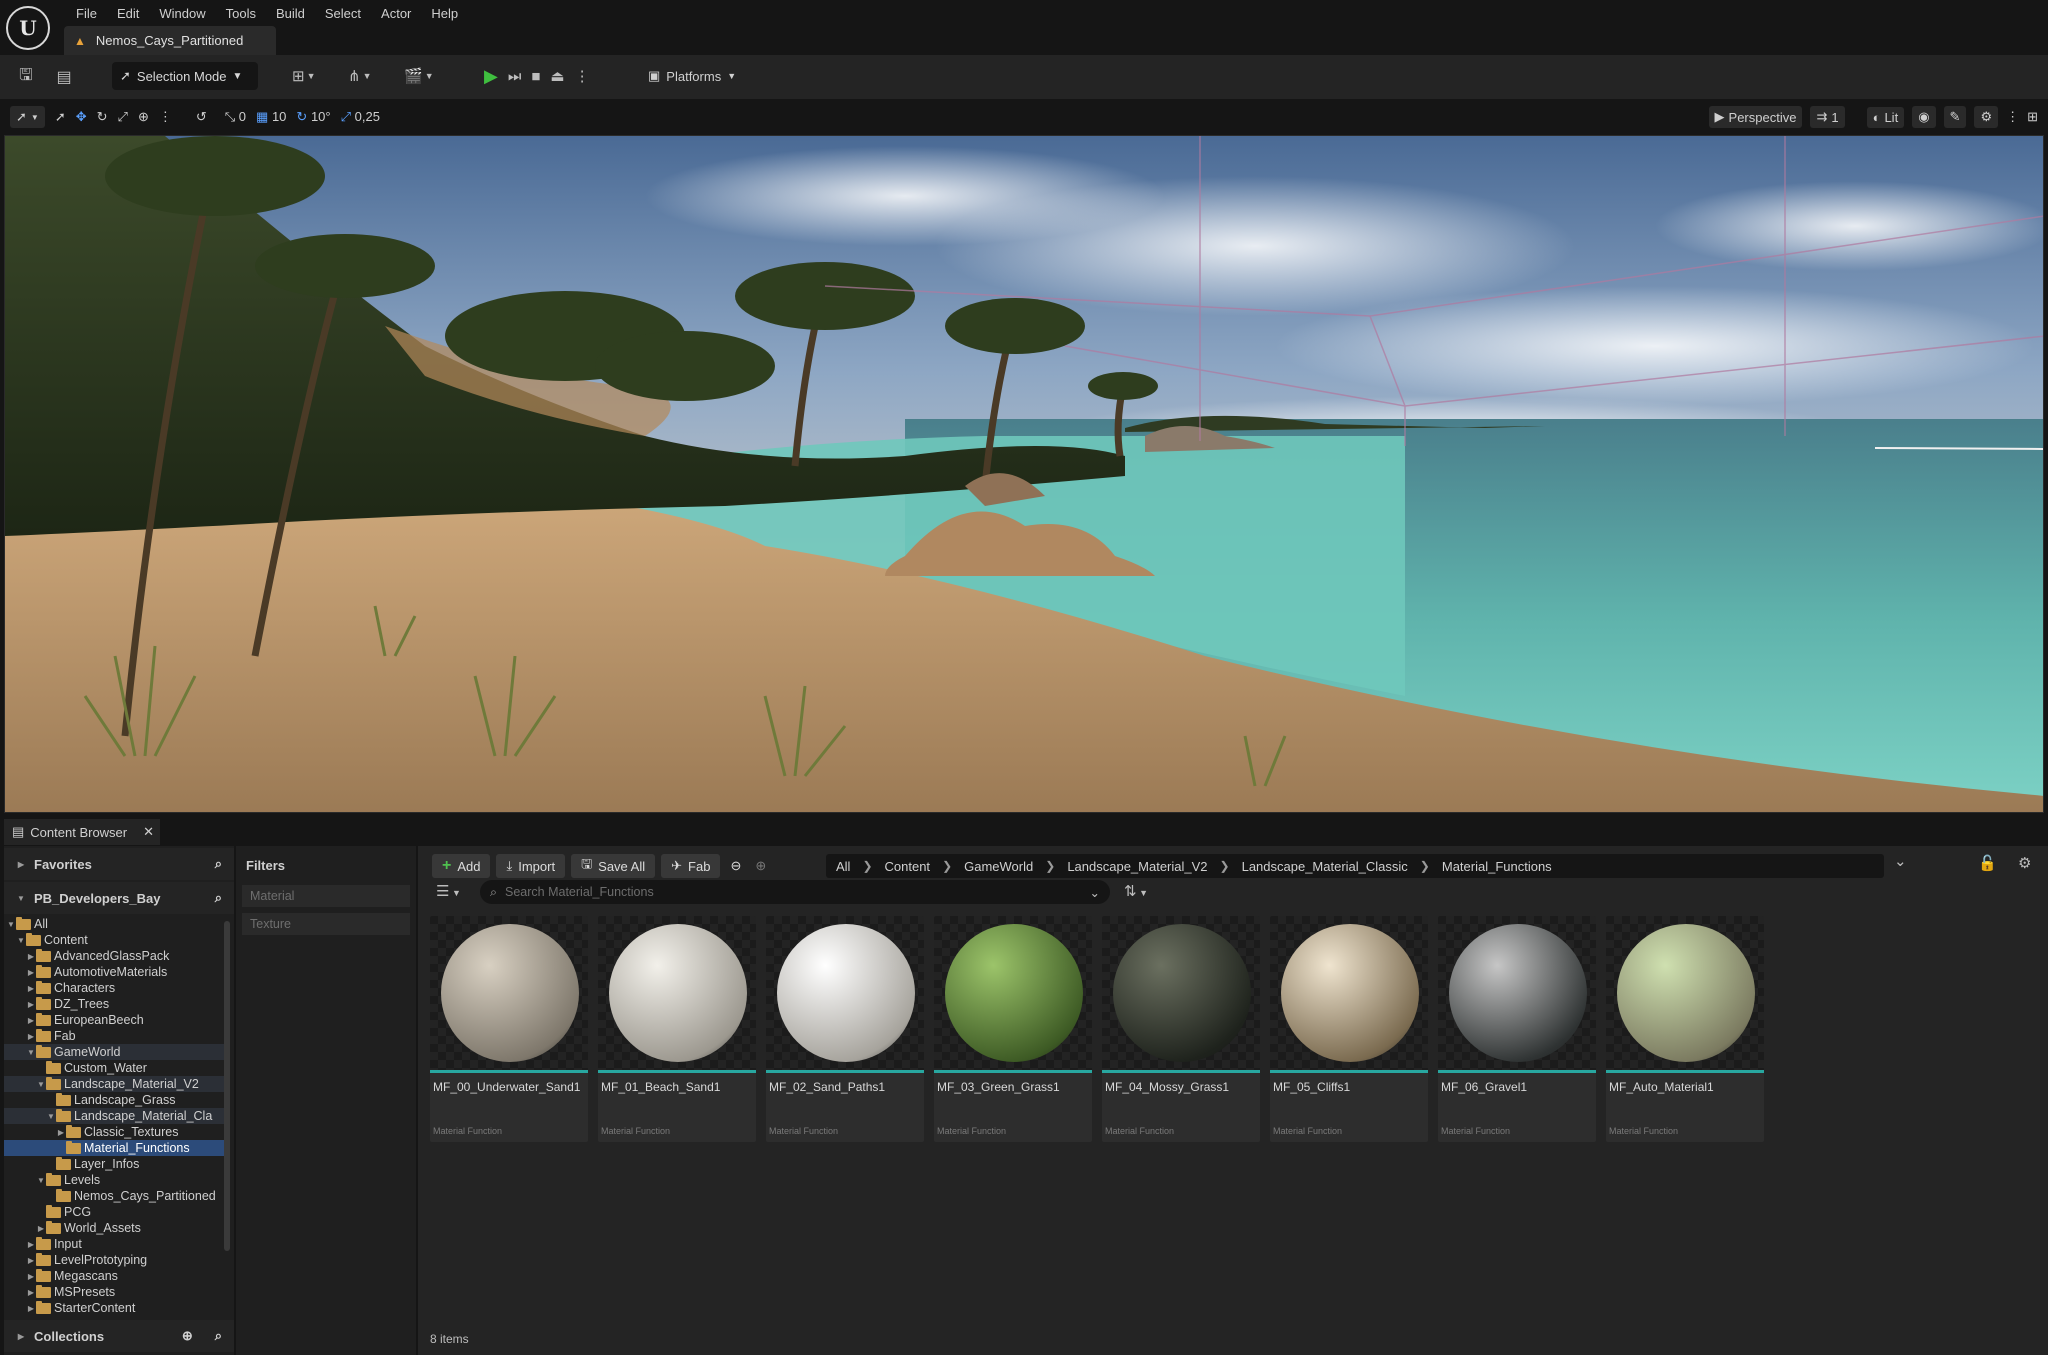 The height and width of the screenshot is (1355, 2048). I want to click on unreal-logo-icon: U, so click(28, 28).